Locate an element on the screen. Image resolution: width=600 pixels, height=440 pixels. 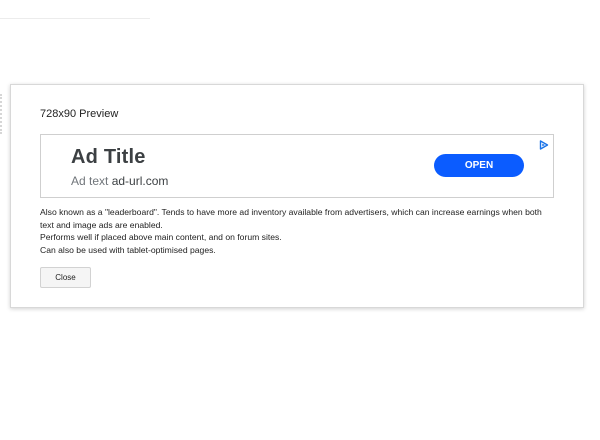
ad-preview-frame: Ad Title Ad text ad-url.com OPEN is located at coordinates (297, 166).